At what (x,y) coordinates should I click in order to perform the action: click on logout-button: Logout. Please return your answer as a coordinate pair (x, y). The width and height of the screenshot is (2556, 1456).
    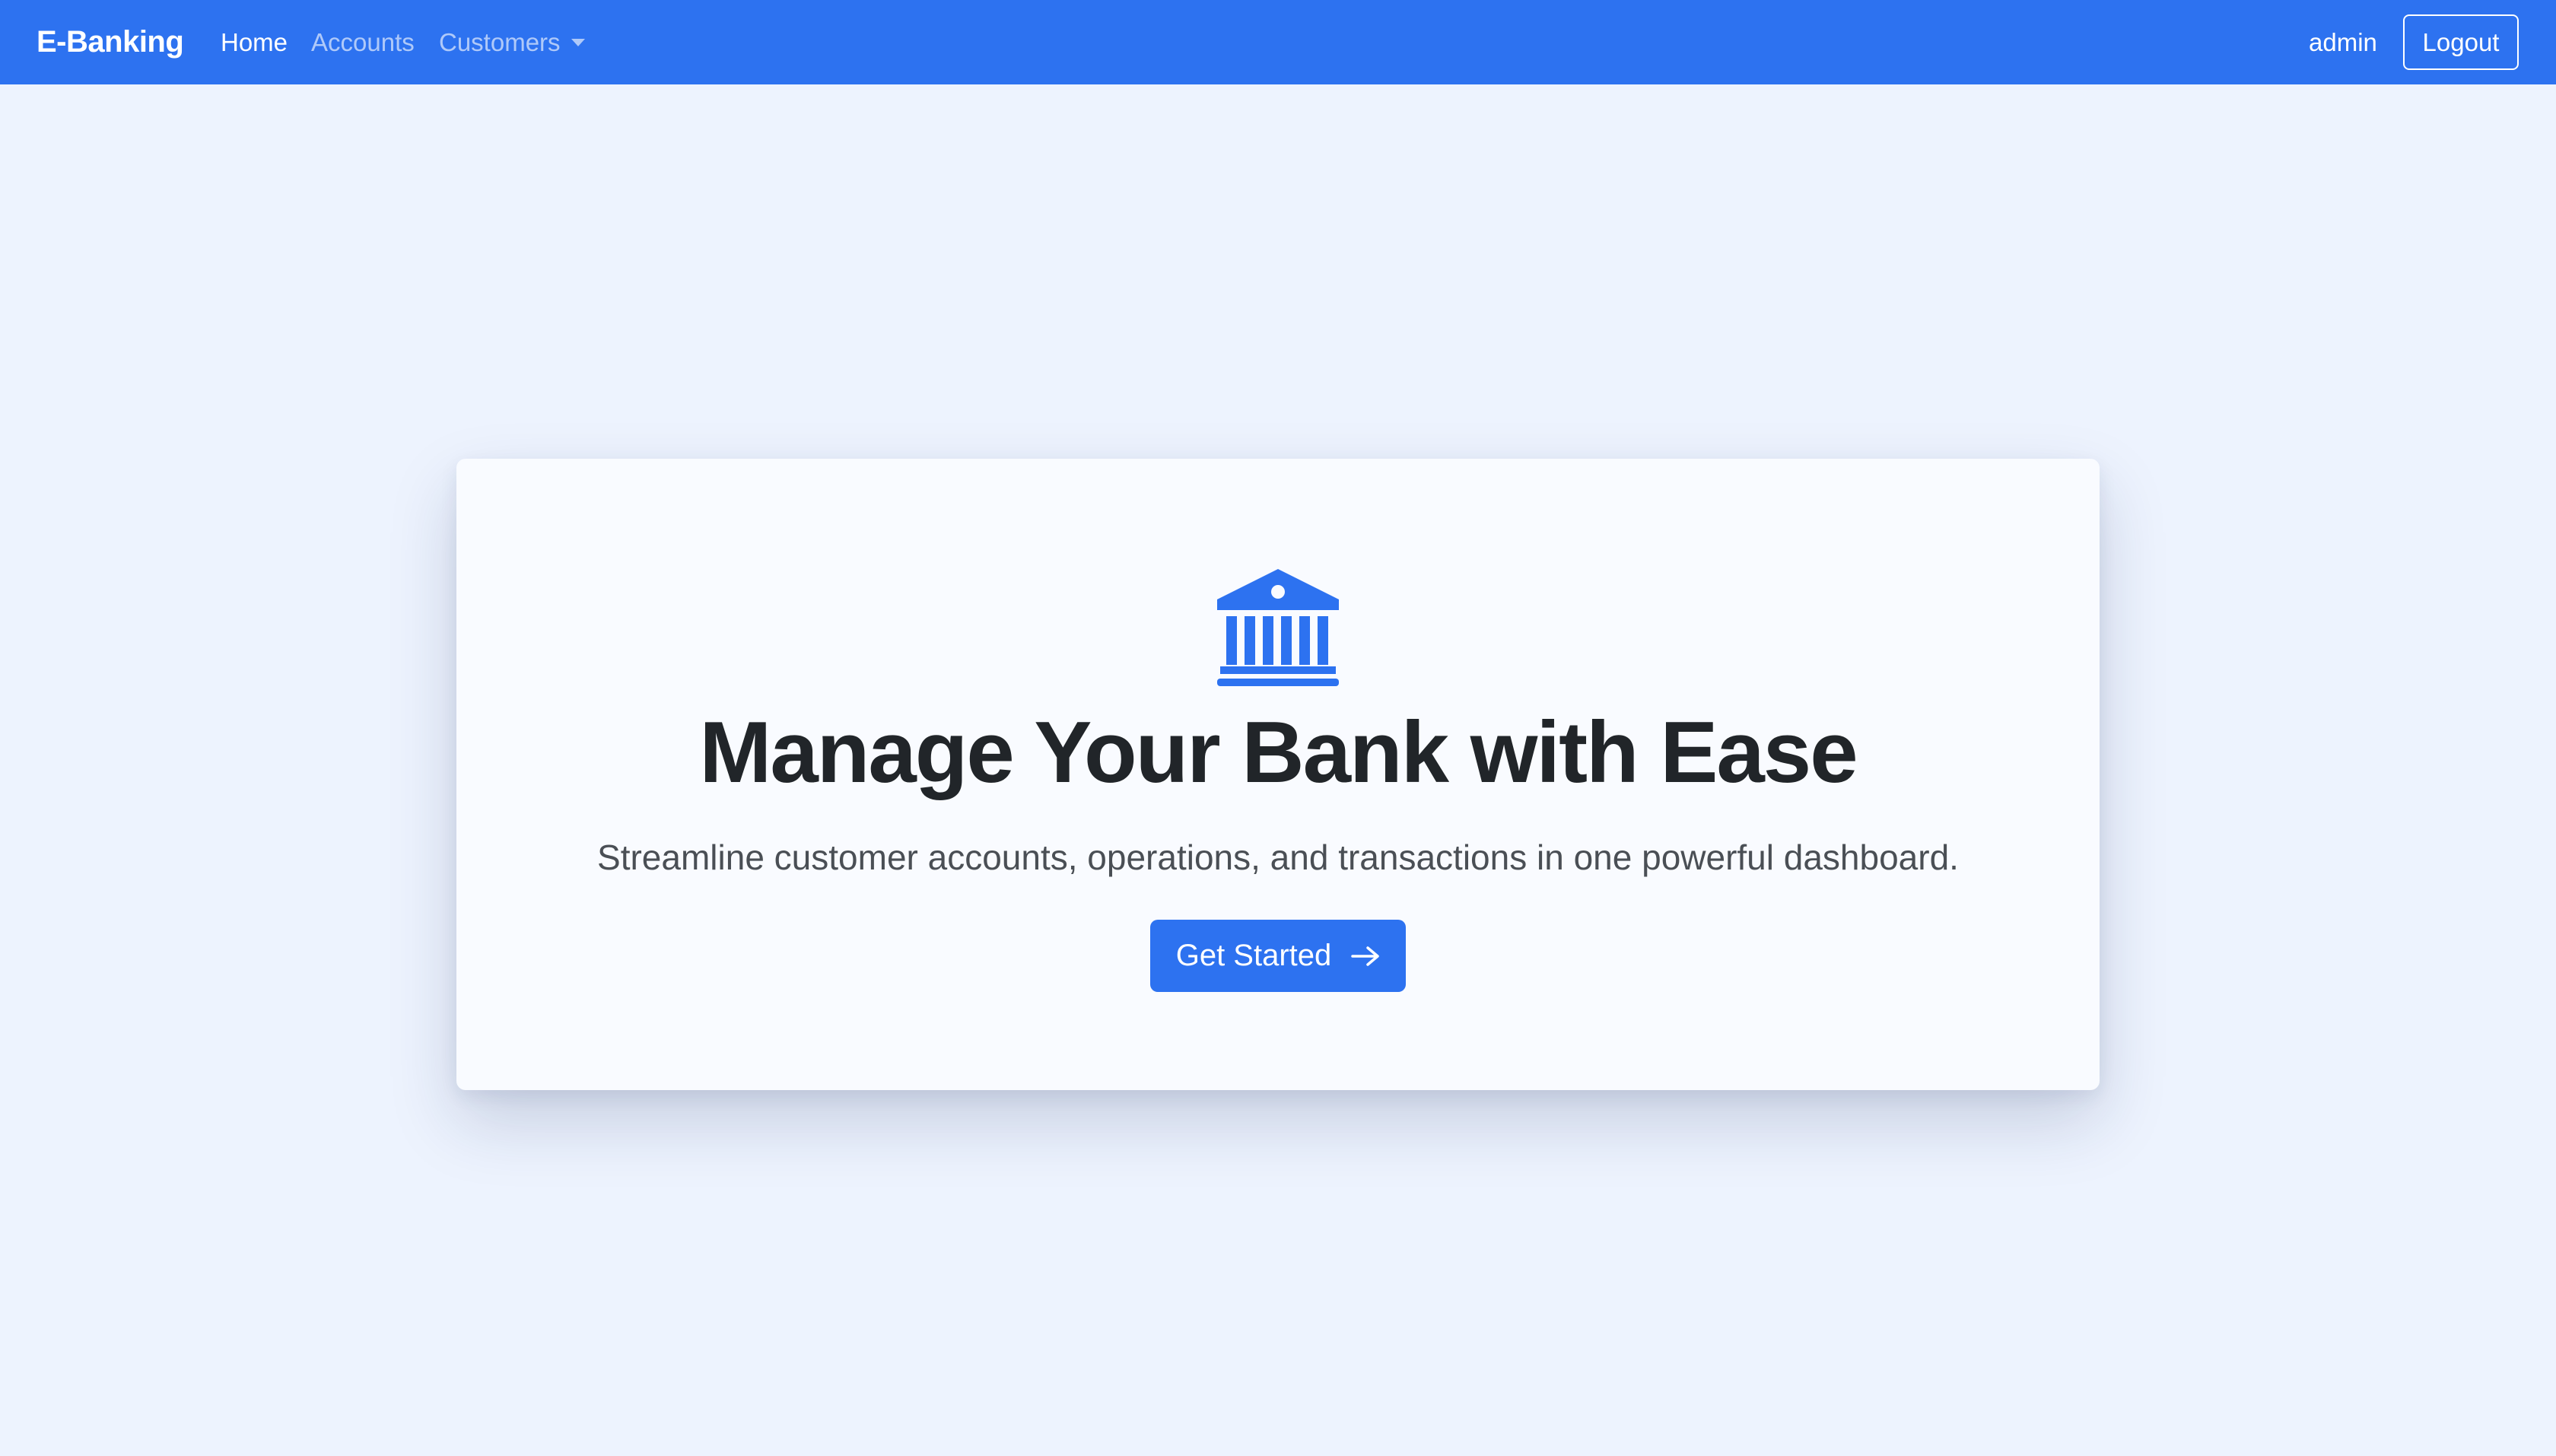
    Looking at the image, I should click on (2461, 42).